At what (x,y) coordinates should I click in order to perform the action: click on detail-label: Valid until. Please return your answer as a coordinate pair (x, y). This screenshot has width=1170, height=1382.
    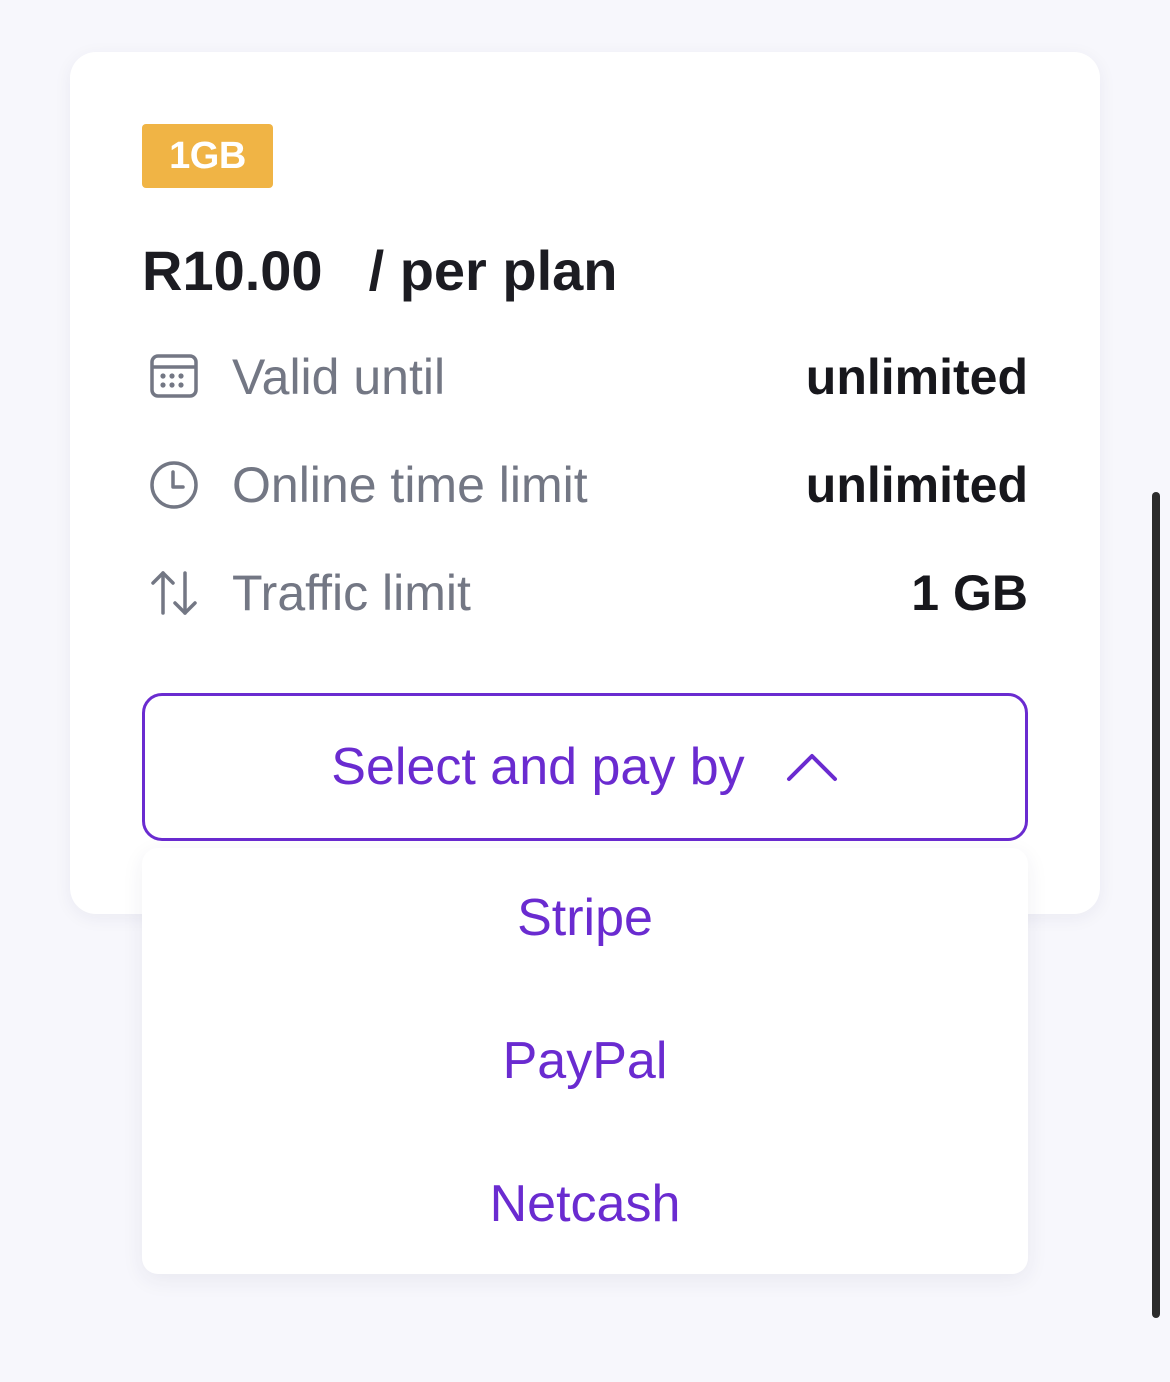
    Looking at the image, I should click on (339, 377).